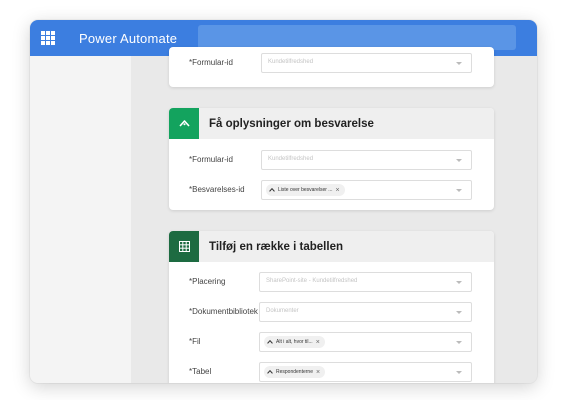  What do you see at coordinates (366, 190) in the screenshot?
I see `response-id-field: Liste over besvarelser ... ×` at bounding box center [366, 190].